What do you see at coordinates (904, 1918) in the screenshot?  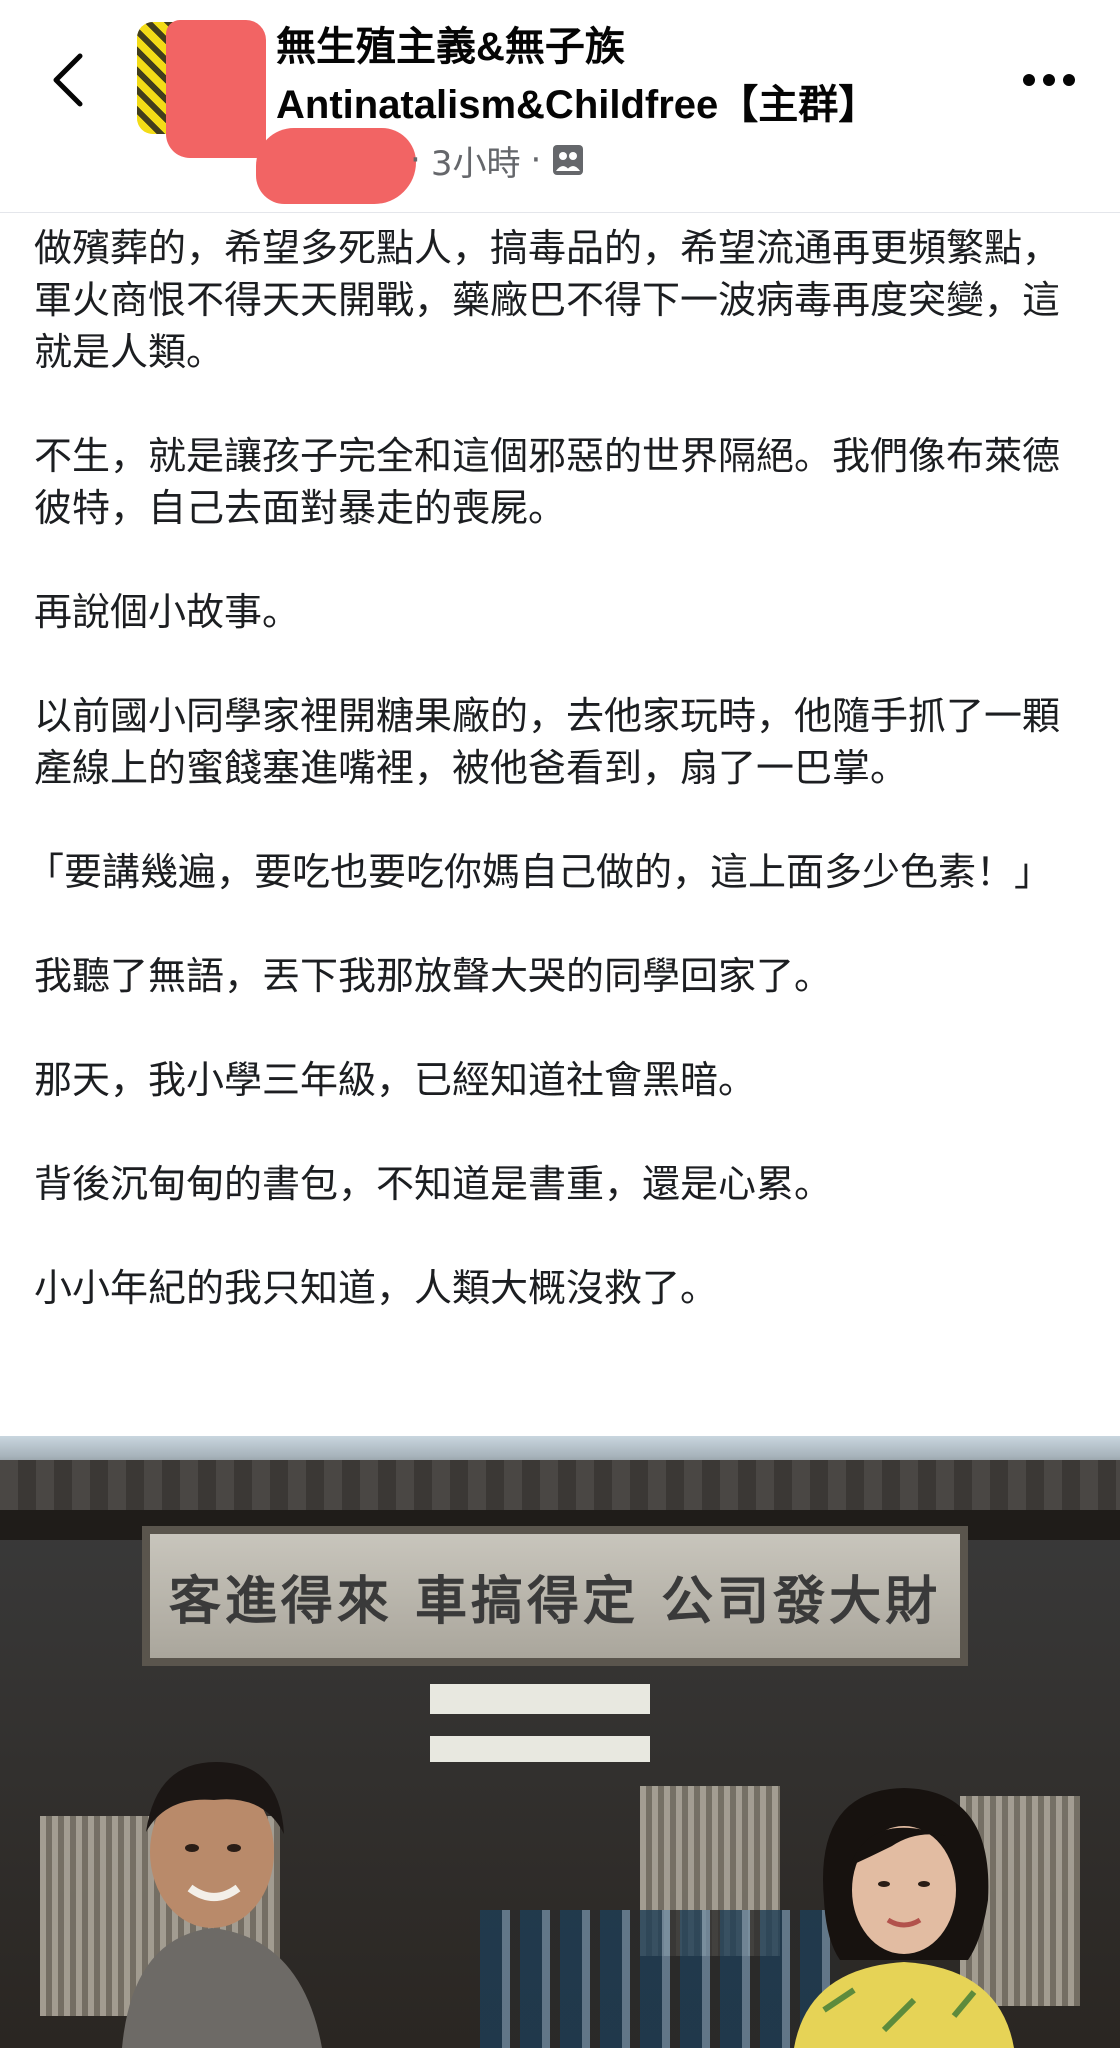 I see `photo-person-woman` at bounding box center [904, 1918].